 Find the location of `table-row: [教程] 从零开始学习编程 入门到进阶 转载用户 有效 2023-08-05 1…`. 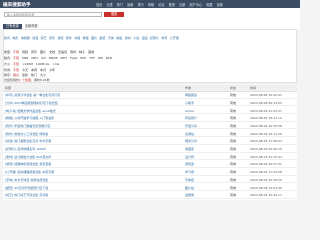

table-row: [教程] 从零开始学习编程 入门到进阶 转载用户 有效 2023-08-05 1… is located at coordinates (150, 118).